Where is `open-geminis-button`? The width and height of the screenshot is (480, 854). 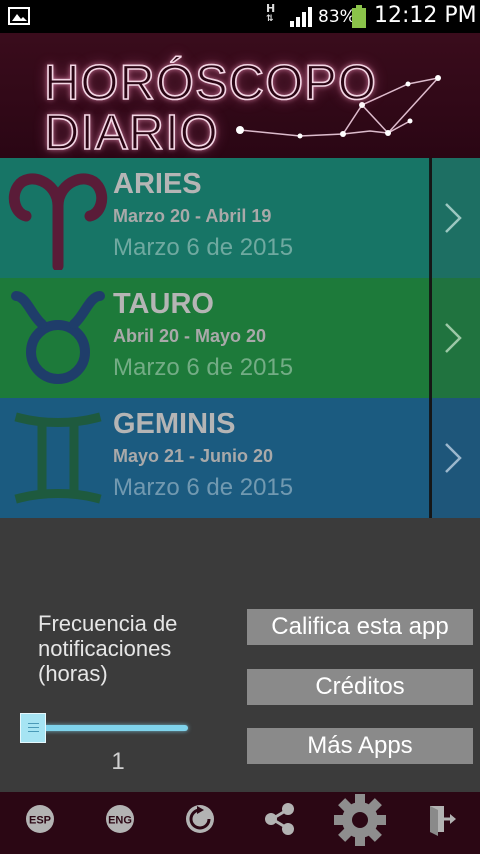 open-geminis-button is located at coordinates (456, 458).